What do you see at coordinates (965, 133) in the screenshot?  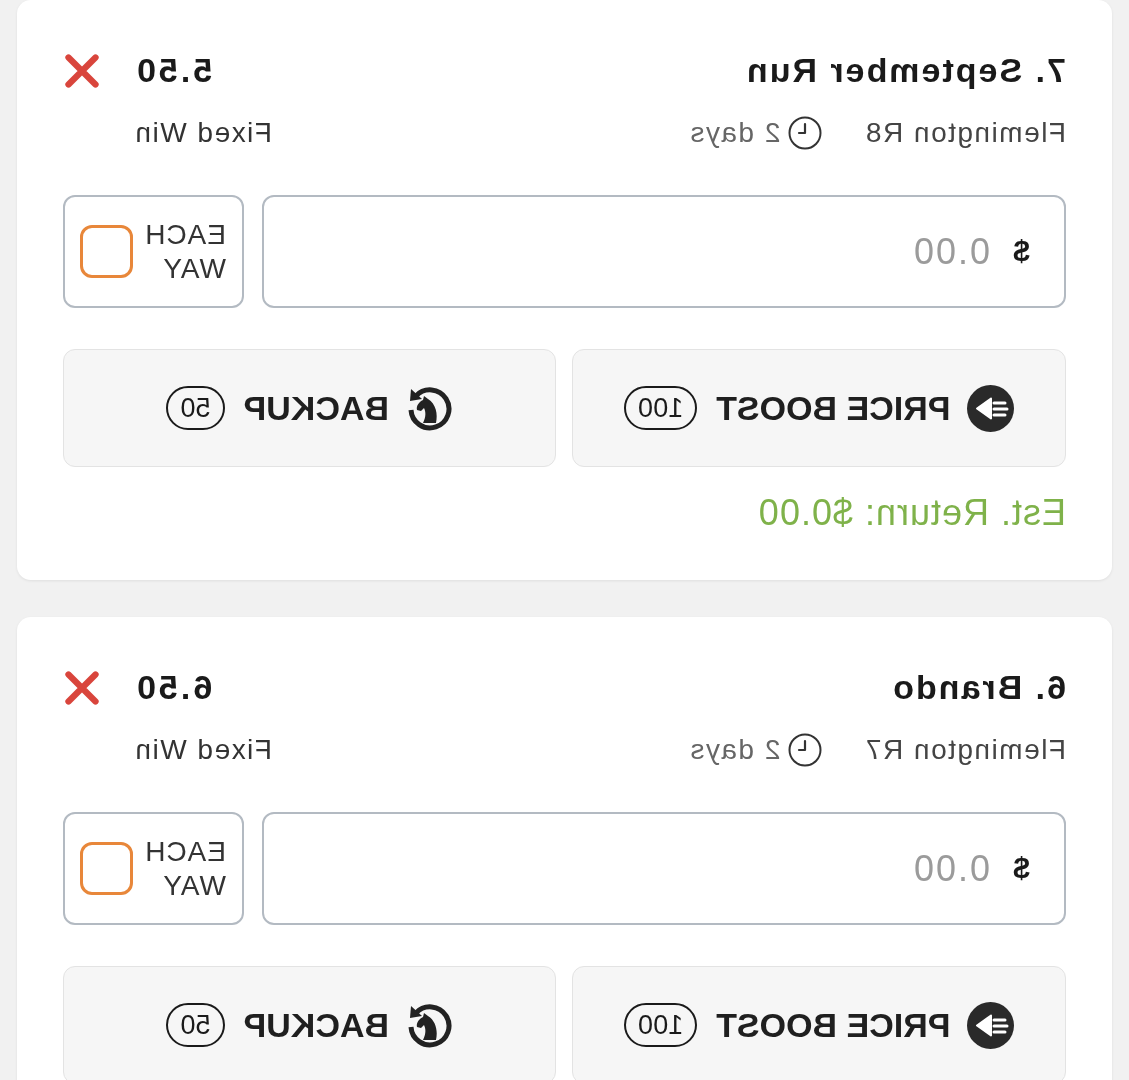 I see `race-venue: Flemington R8` at bounding box center [965, 133].